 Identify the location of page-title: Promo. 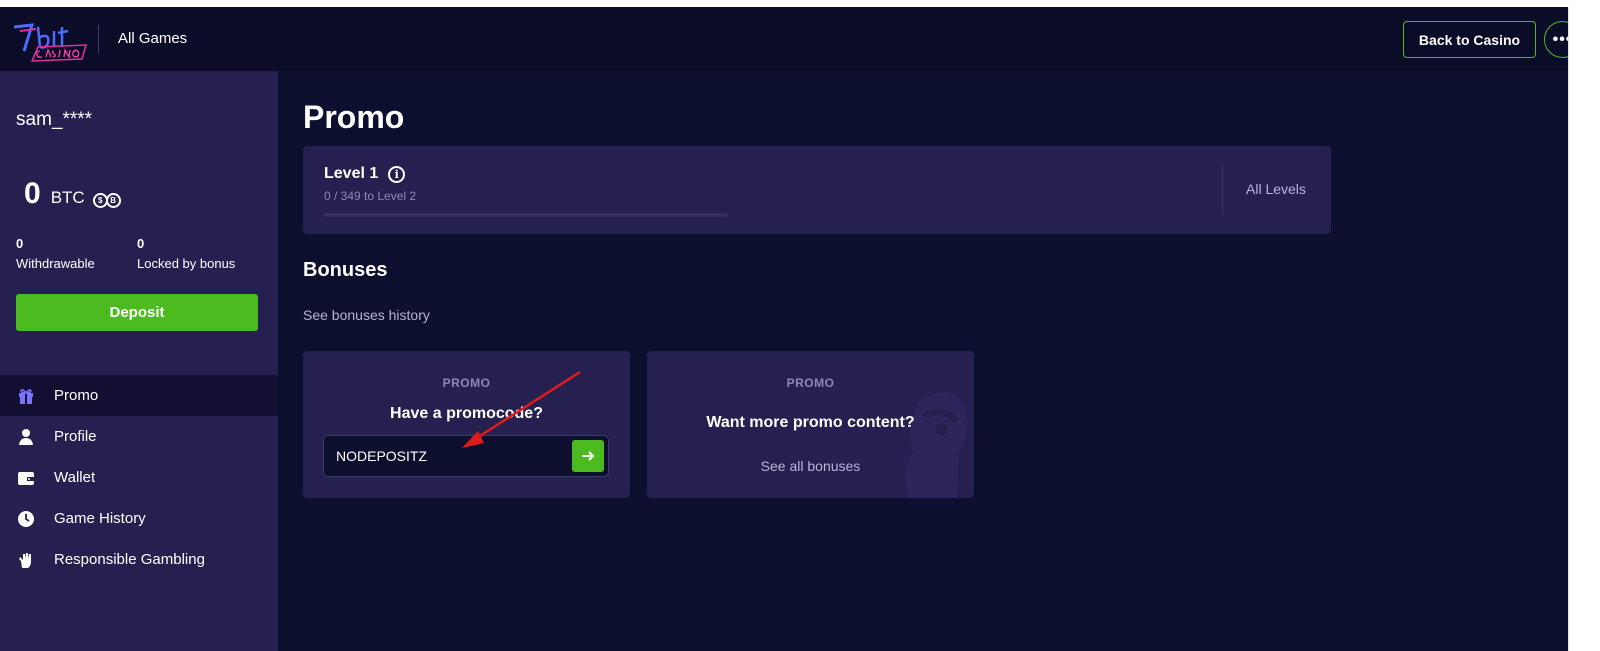
(354, 117).